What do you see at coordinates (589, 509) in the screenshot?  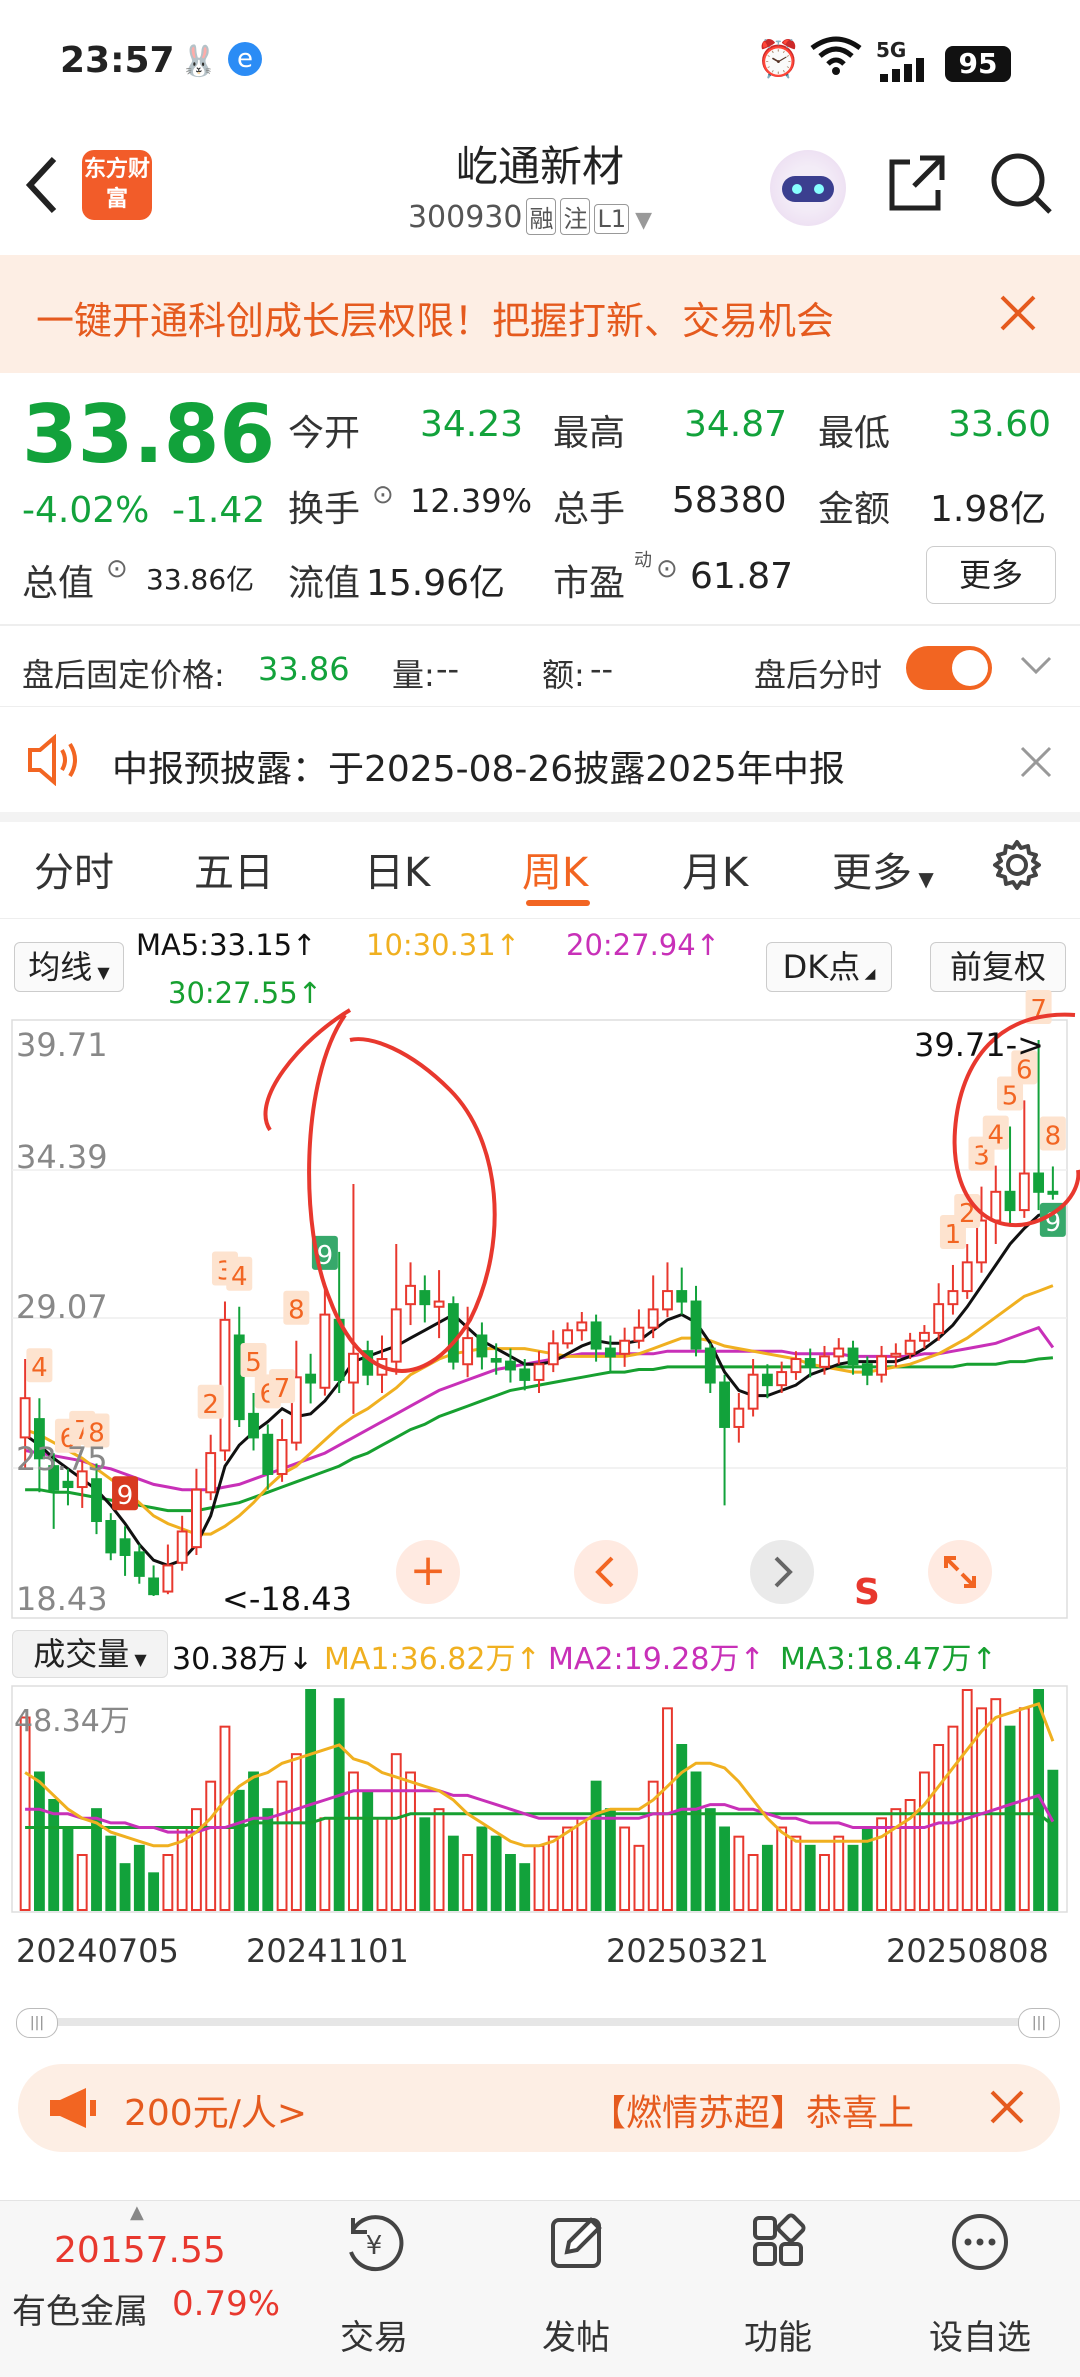 I see `volume-label: 总手` at bounding box center [589, 509].